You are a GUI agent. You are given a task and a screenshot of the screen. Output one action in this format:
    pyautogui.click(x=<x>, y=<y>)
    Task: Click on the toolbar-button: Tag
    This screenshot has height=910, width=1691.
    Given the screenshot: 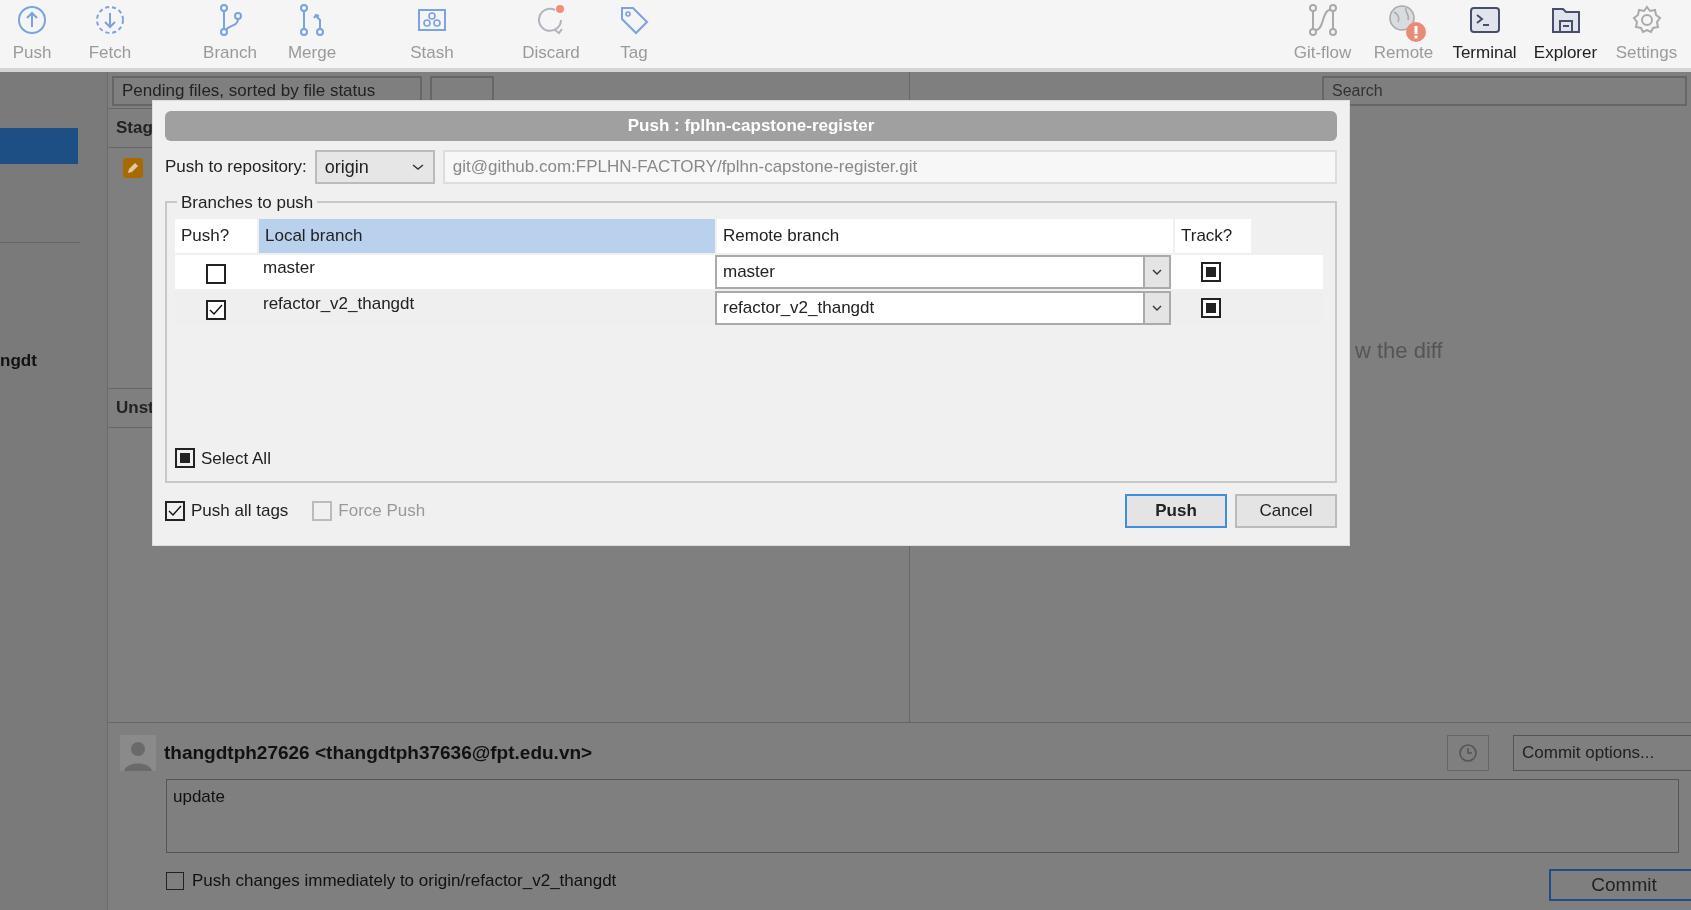 What is the action you would take?
    pyautogui.click(x=634, y=33)
    